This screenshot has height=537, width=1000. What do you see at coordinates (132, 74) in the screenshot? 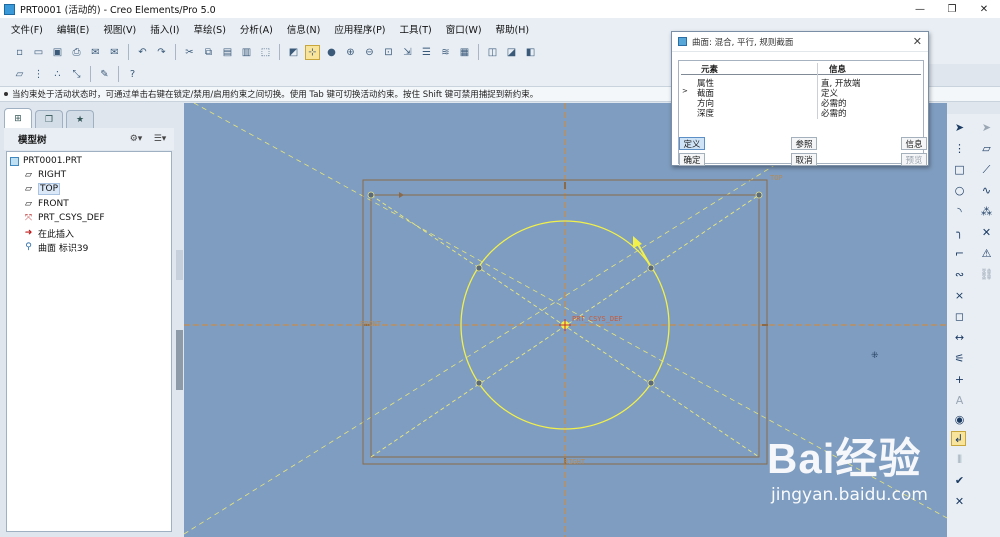
I see `context-help-icon: ?` at bounding box center [132, 74].